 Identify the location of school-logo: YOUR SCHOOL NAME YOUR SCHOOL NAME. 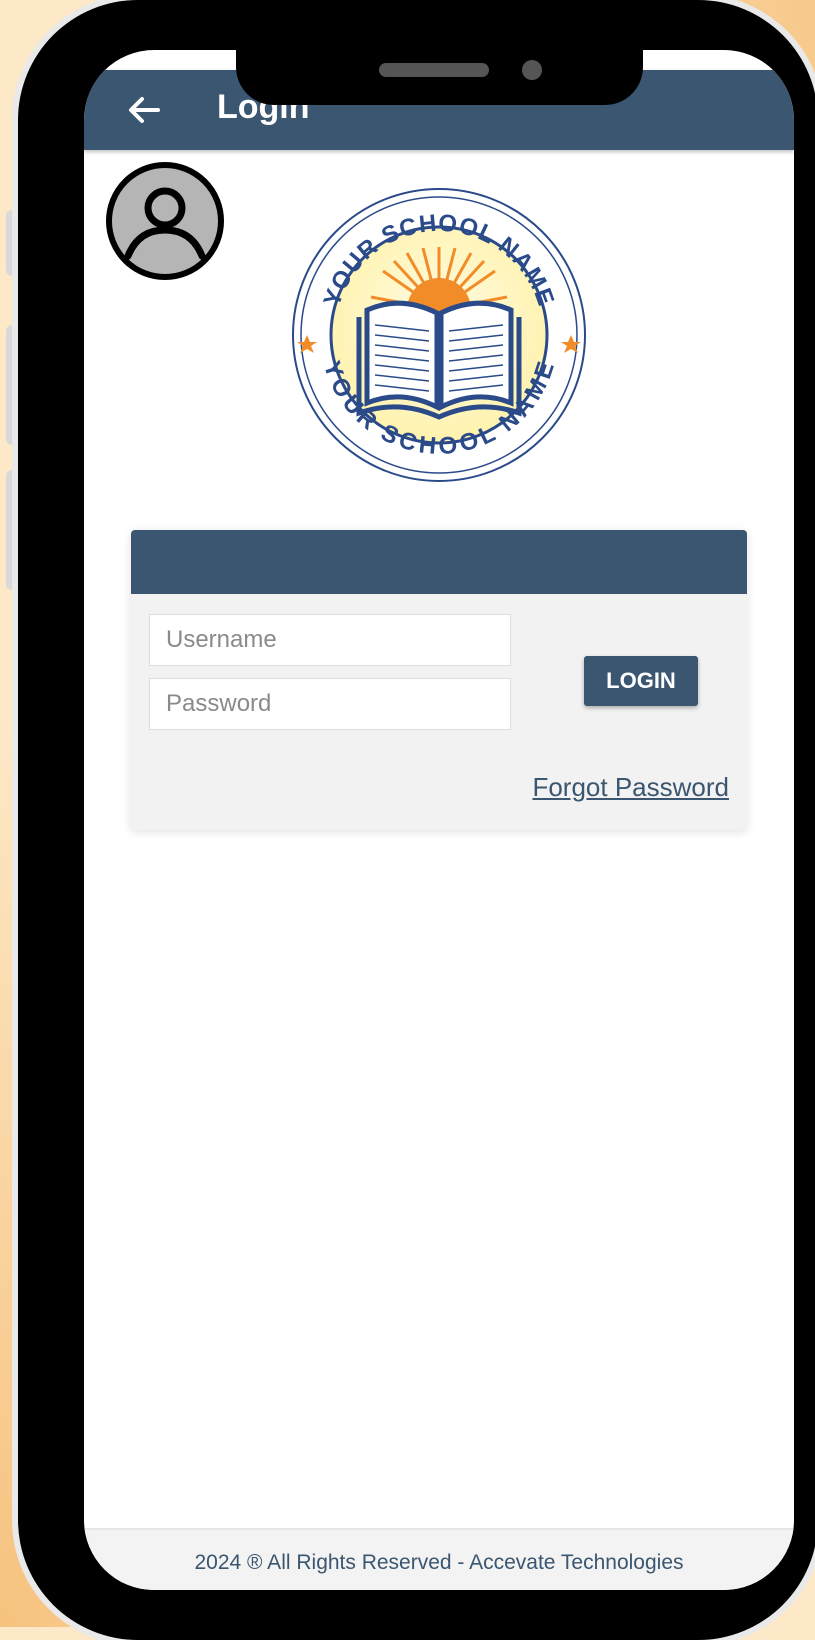
(439, 335).